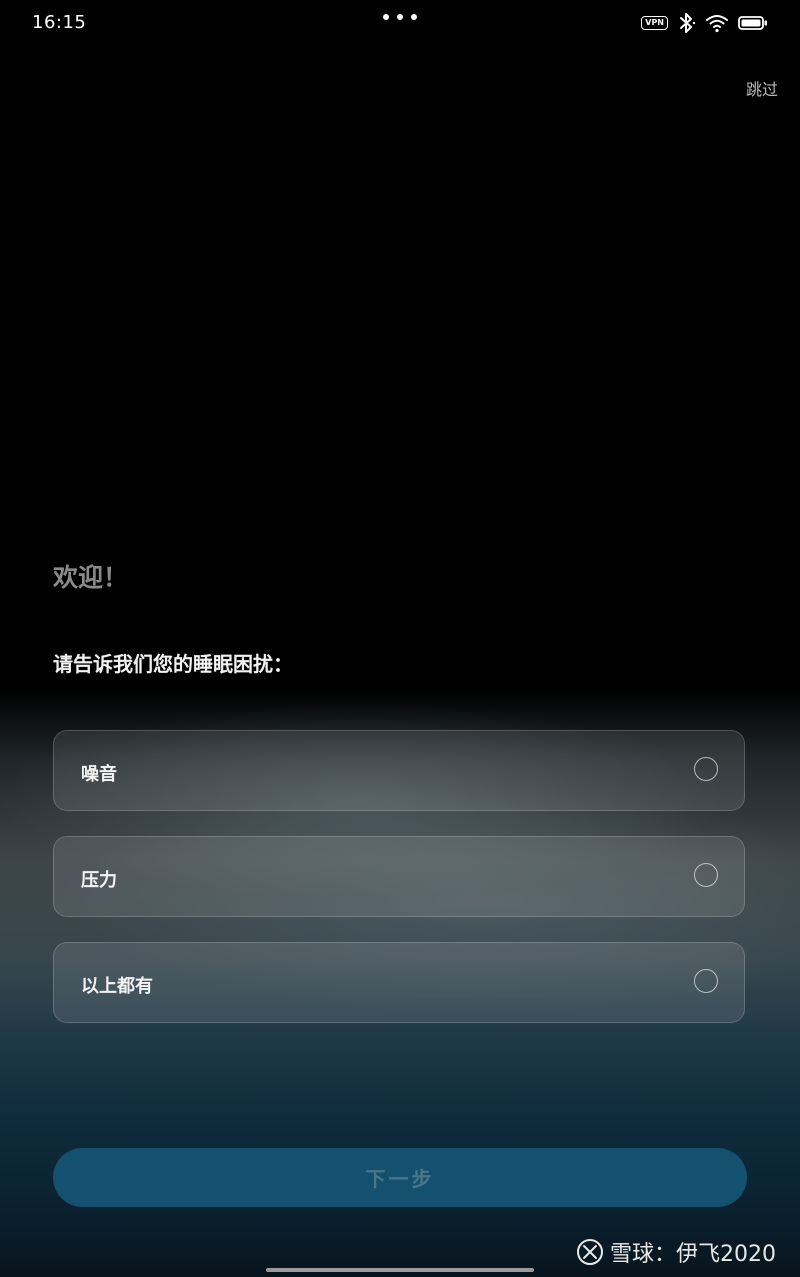 The height and width of the screenshot is (1277, 800). Describe the element at coordinates (688, 23) in the screenshot. I see `bluetooth-icon` at that location.